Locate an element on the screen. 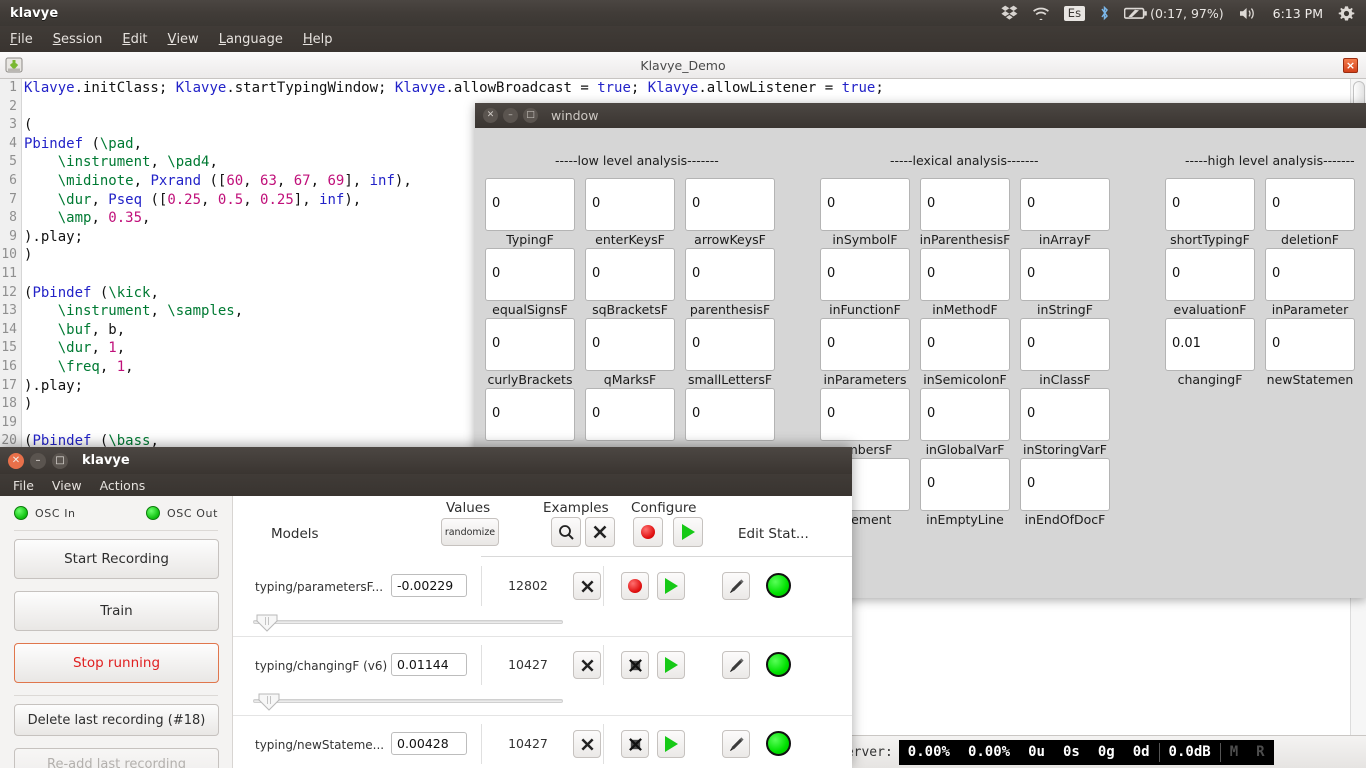  gear-icon is located at coordinates (1346, 13).